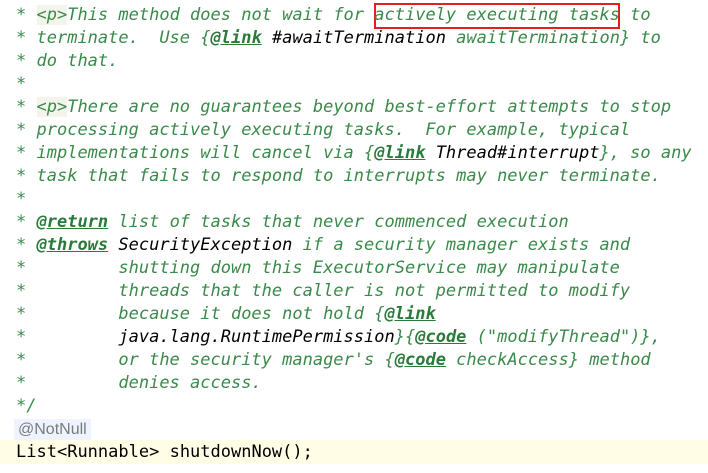 Image resolution: width=708 pixels, height=473 pixels. Describe the element at coordinates (72, 245) in the screenshot. I see `throws-tag: @throws` at that location.